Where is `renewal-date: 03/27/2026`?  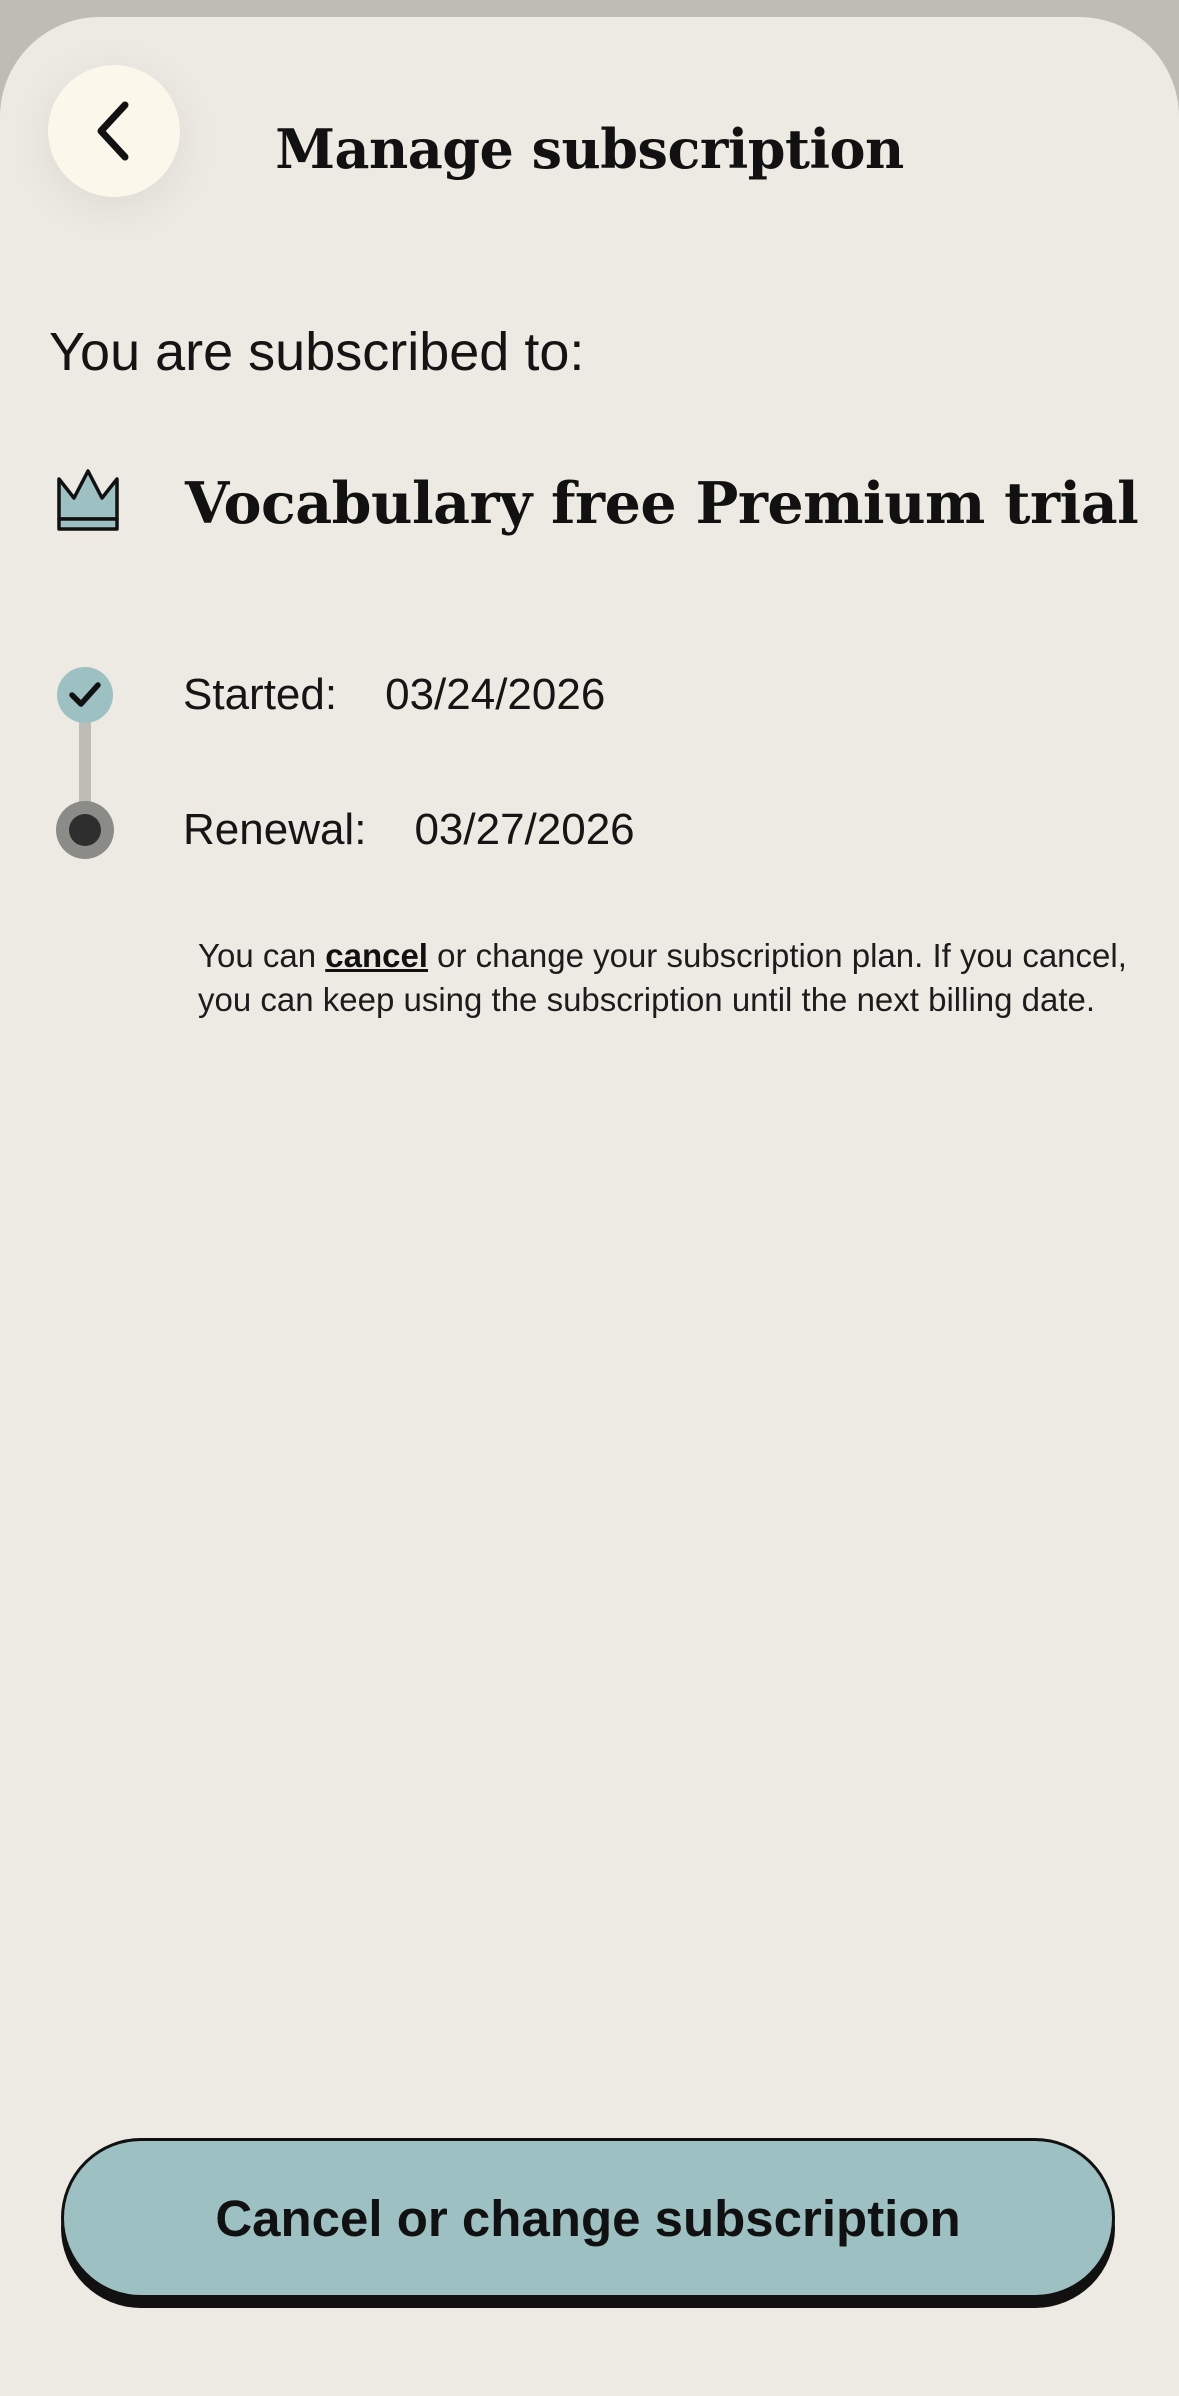 renewal-date: 03/27/2026 is located at coordinates (524, 829).